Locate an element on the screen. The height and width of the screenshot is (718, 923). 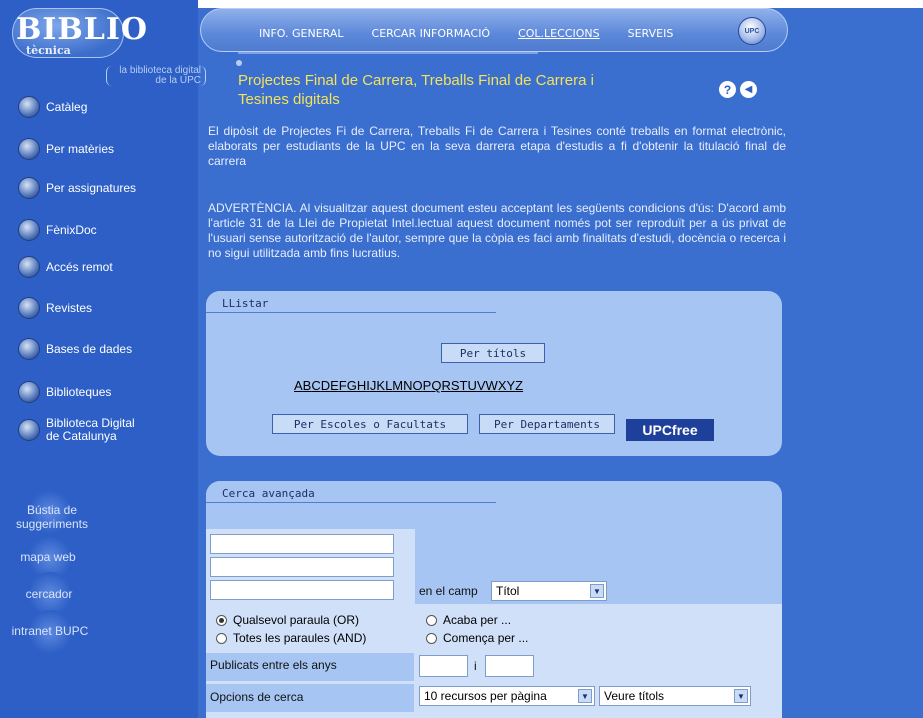
search-term-3-input is located at coordinates (302, 590).